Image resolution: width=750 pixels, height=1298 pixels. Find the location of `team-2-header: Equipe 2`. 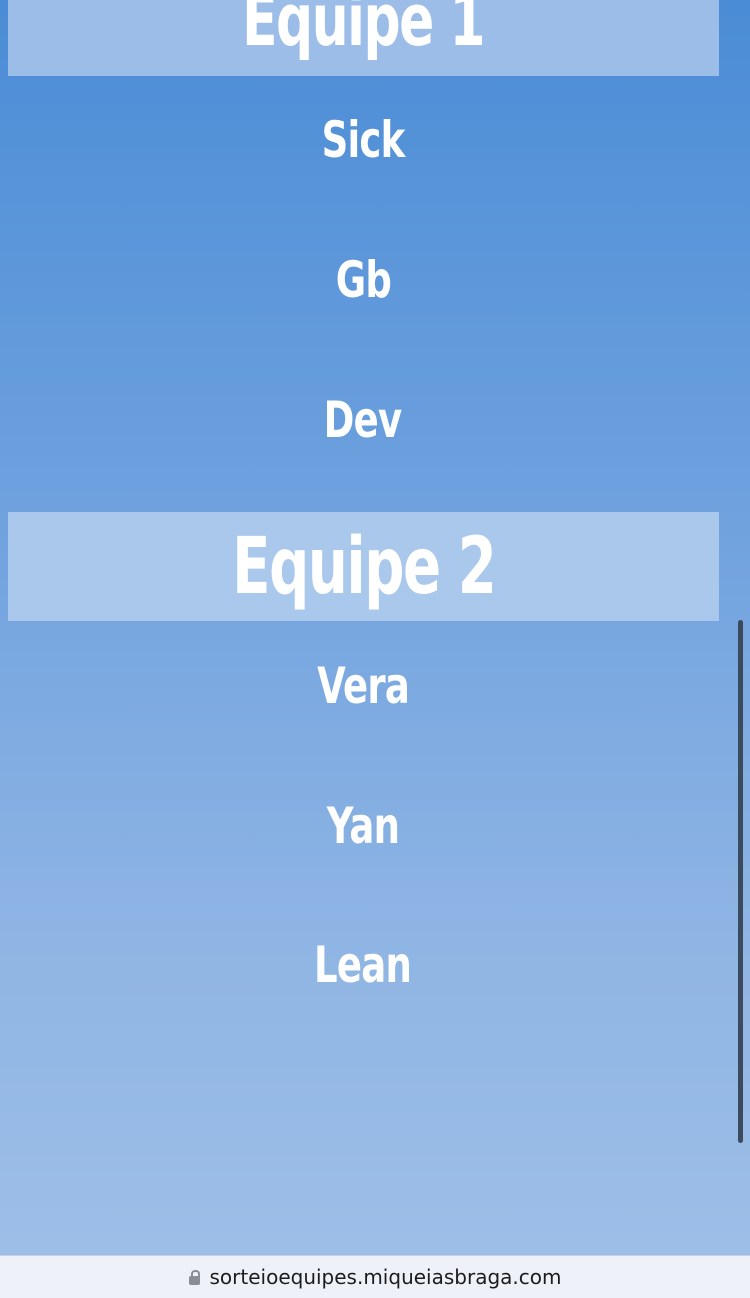

team-2-header: Equipe 2 is located at coordinates (363, 566).